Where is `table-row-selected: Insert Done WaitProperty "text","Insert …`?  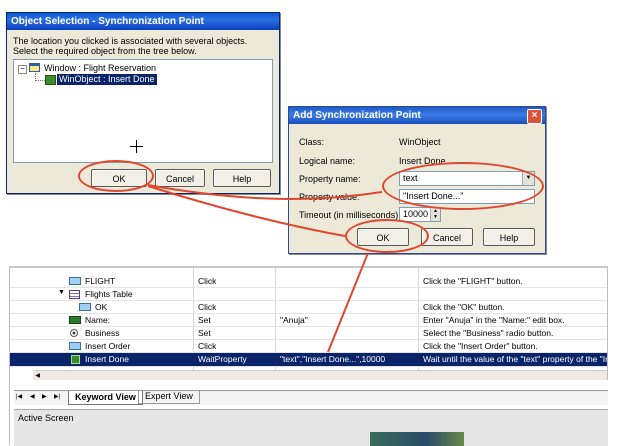 table-row-selected: Insert Done WaitProperty "text","Insert … is located at coordinates (308, 360).